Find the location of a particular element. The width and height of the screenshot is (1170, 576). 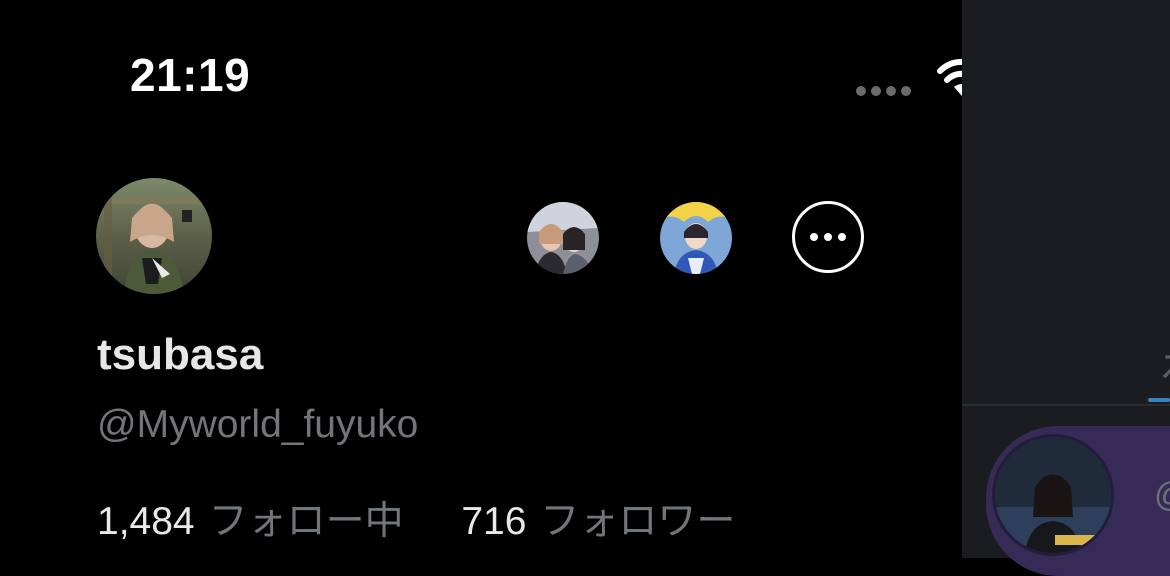

profile-display-name: tsubasa is located at coordinates (180, 354).